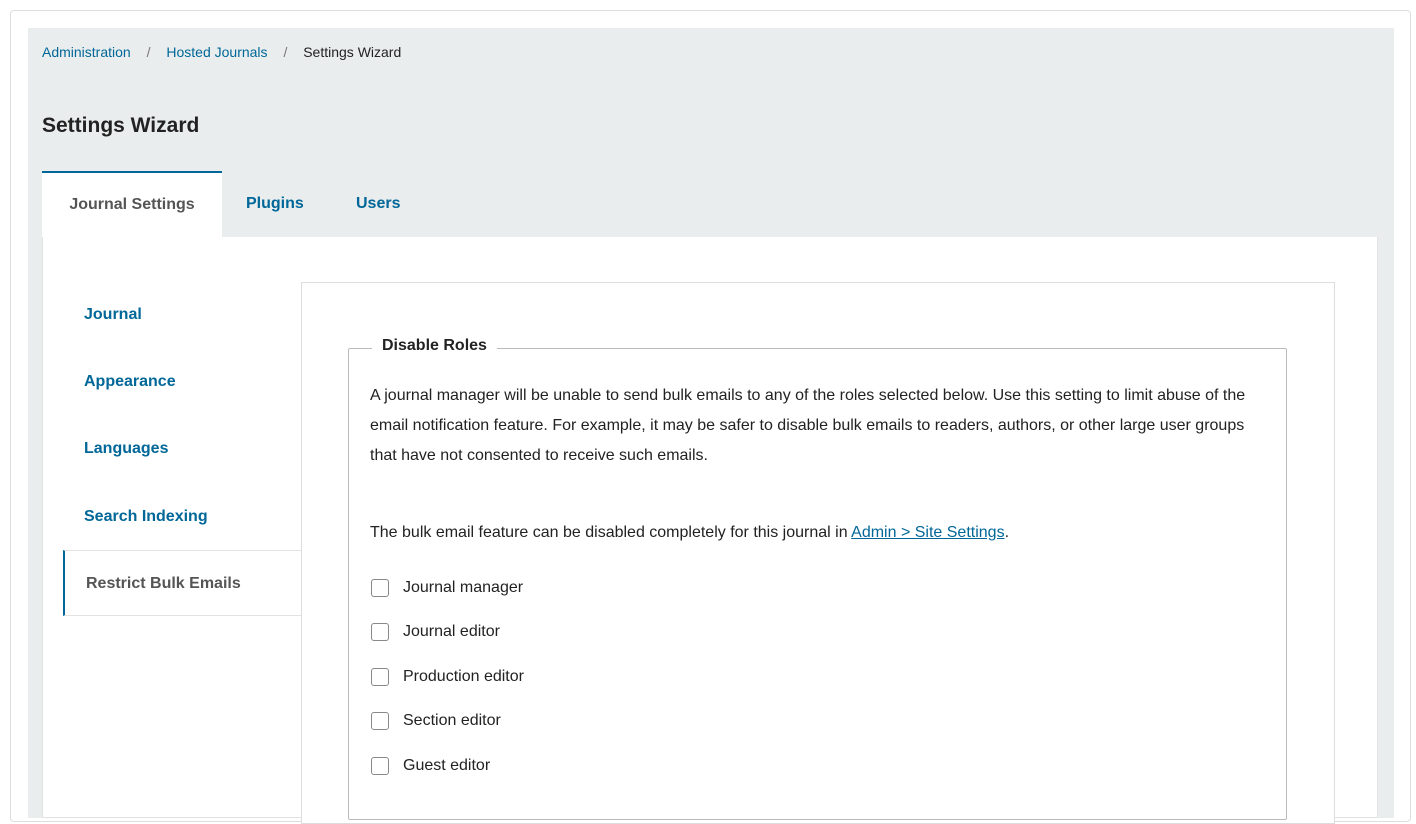  I want to click on role-option-production-editor: Production editor, so click(447, 677).